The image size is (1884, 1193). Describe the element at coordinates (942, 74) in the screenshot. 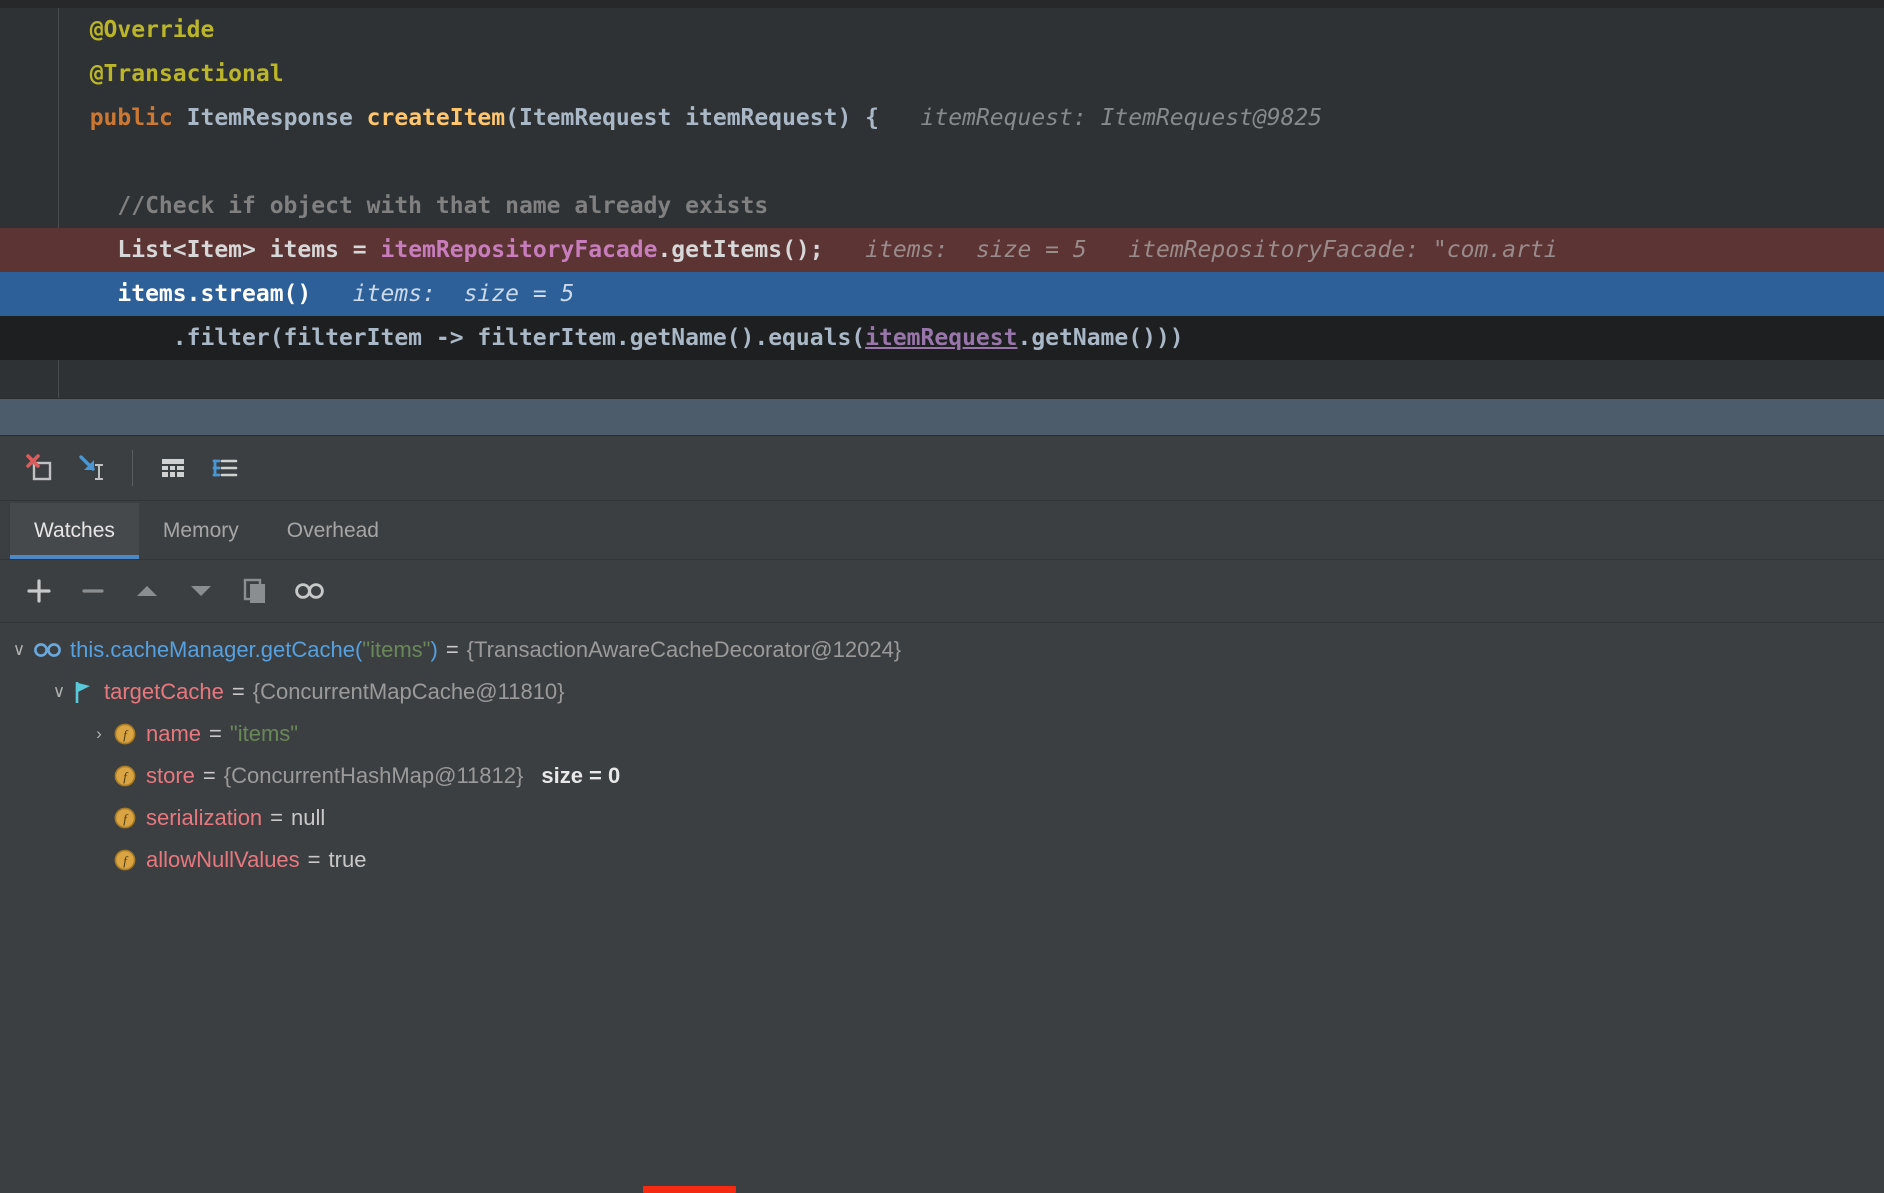

I see `code-line: @Transactional` at that location.